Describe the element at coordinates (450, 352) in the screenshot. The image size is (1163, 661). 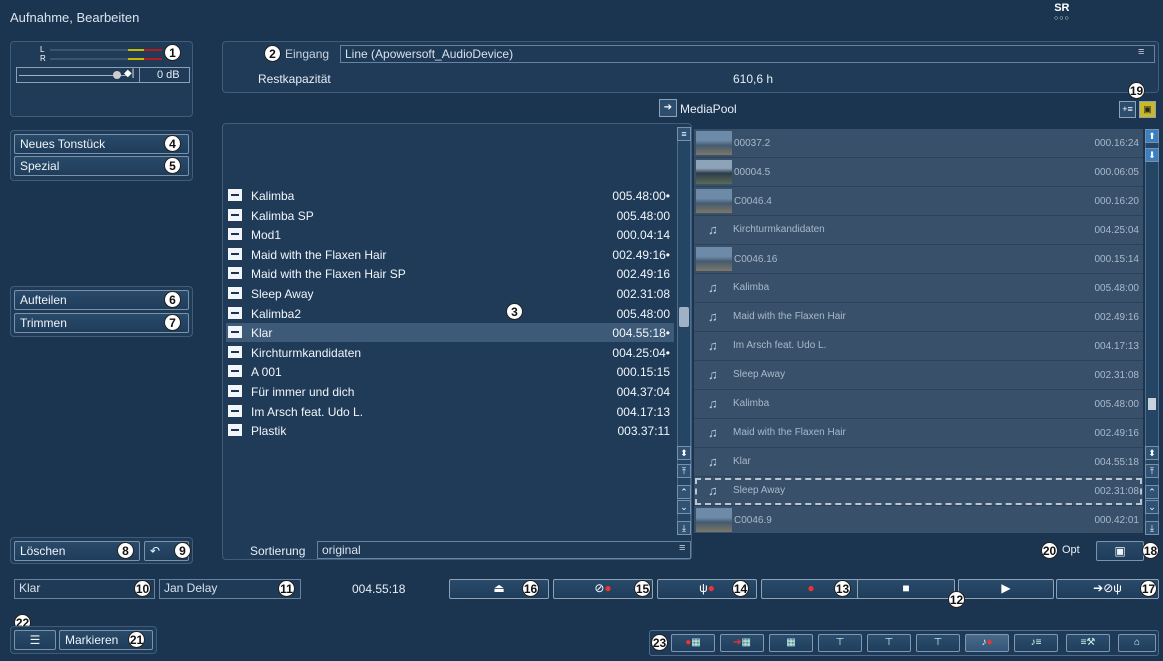
I see `track-row: Kirchturmkandidaten 004.25:04•` at that location.